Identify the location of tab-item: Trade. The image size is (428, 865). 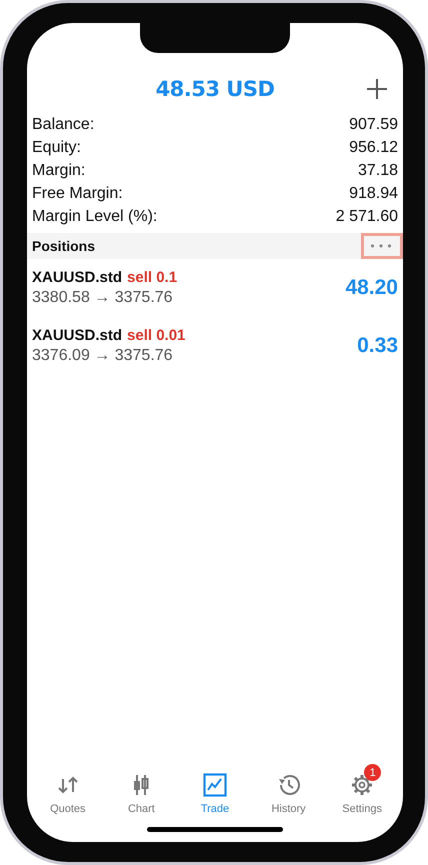
(214, 788).